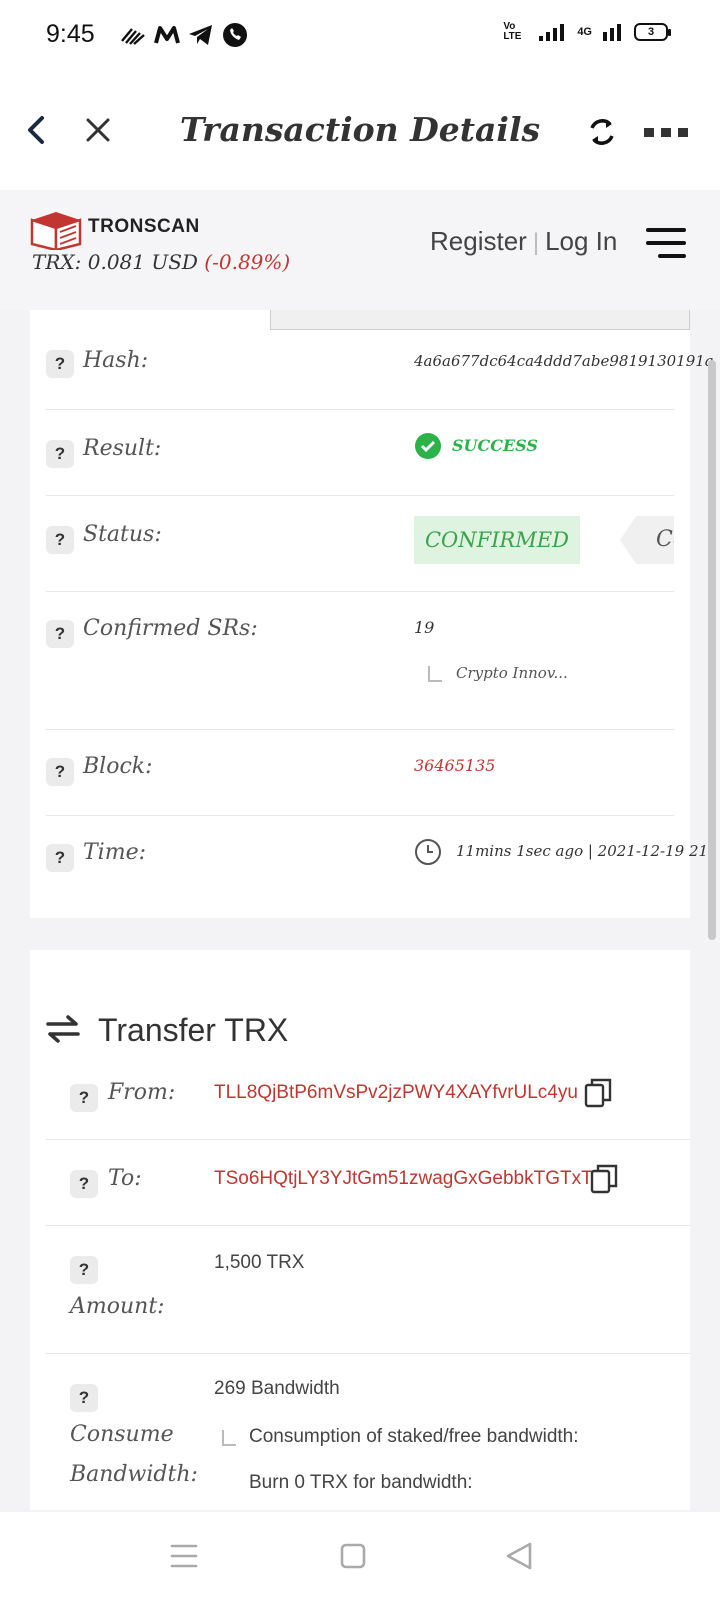 The image size is (720, 1600). Describe the element at coordinates (512, 31) in the screenshot. I see `volte-label: Vo LTE` at that location.